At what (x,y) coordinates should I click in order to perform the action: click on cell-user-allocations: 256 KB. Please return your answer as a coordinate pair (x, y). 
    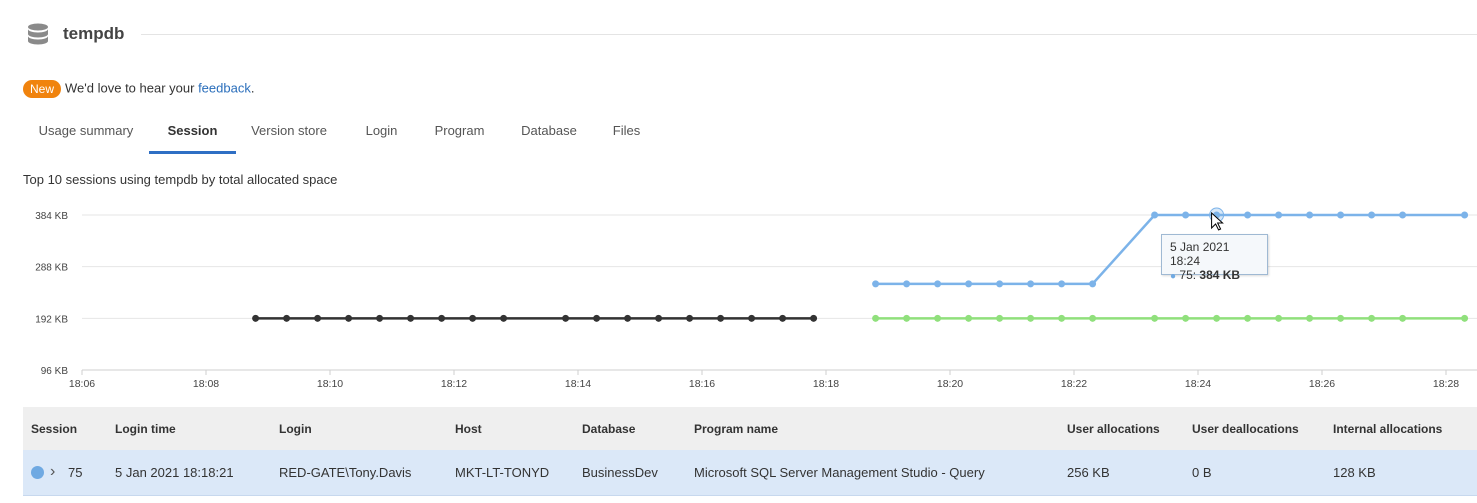
    Looking at the image, I should click on (1088, 472).